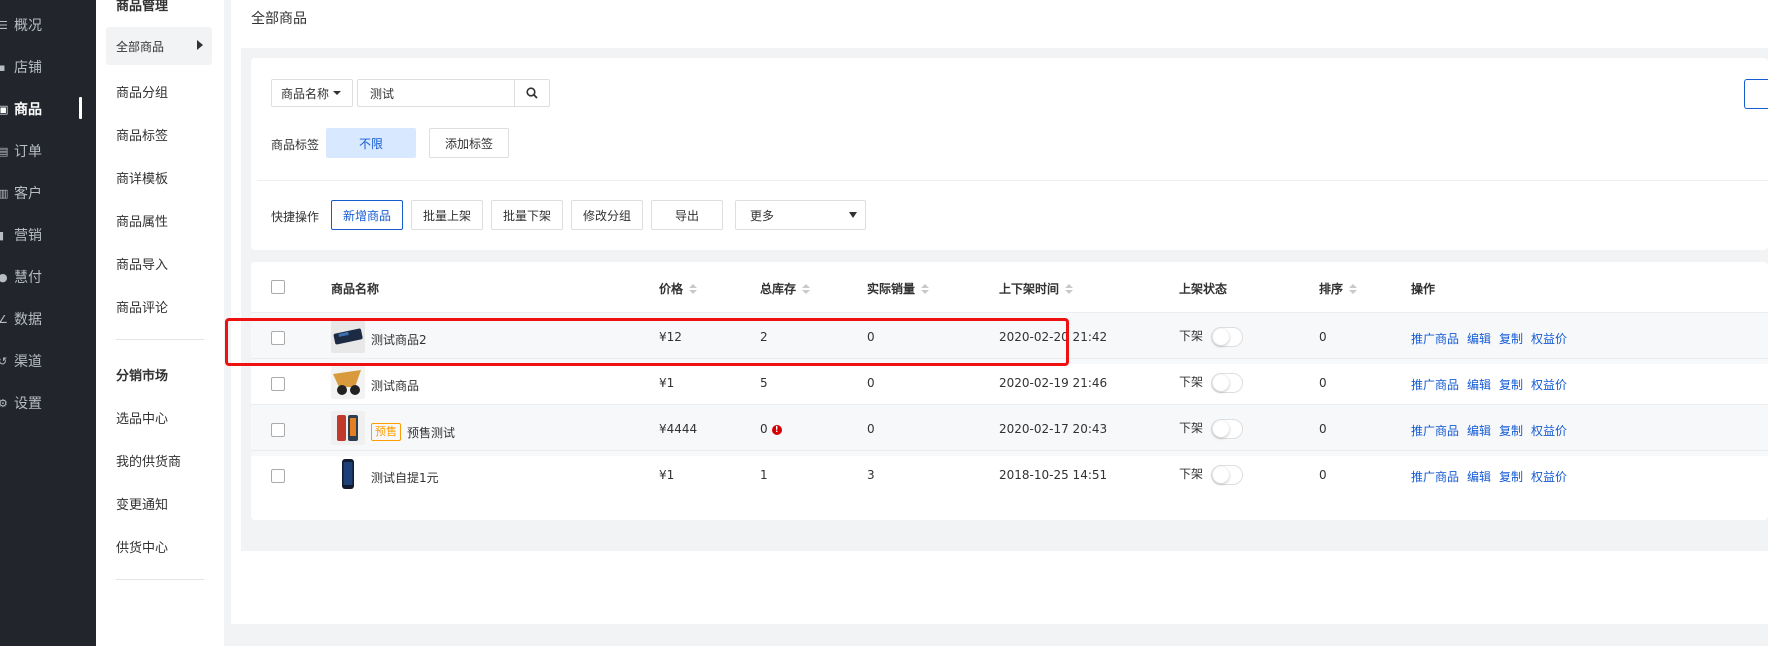  What do you see at coordinates (399, 339) in the screenshot?
I see `goods-name: 测试商品2` at bounding box center [399, 339].